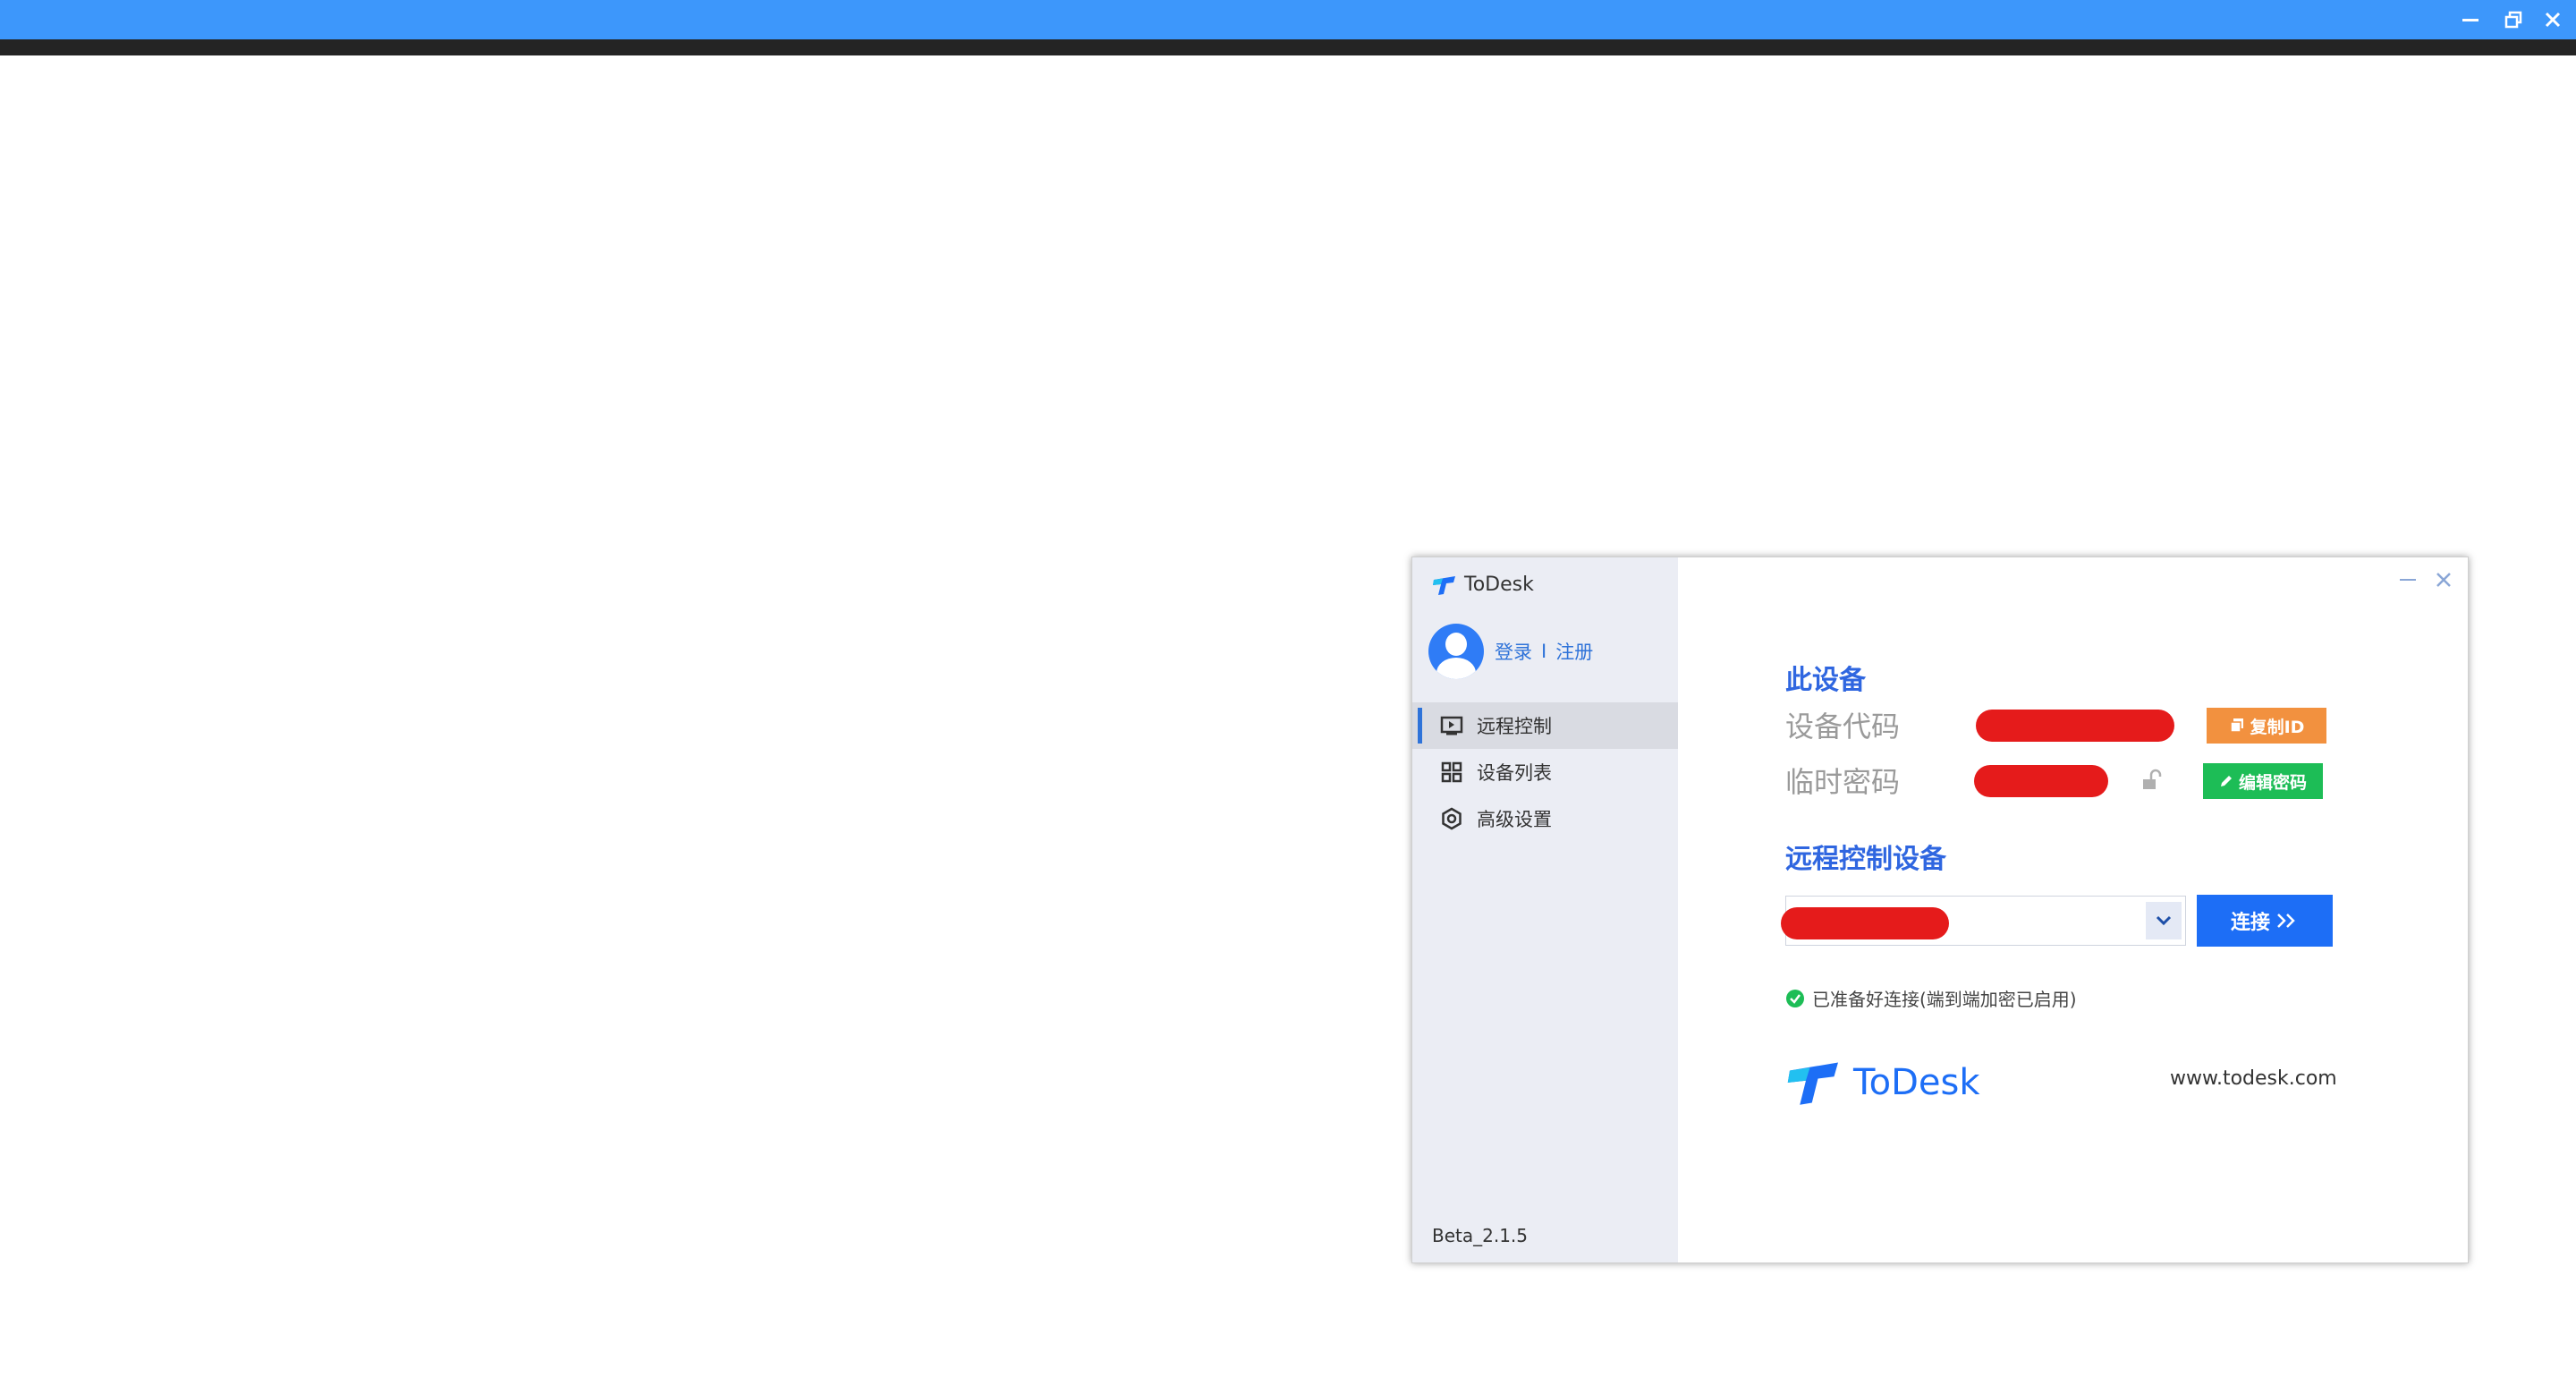 This screenshot has height=1394, width=2576. I want to click on remote-control-title: 远程控制设备, so click(1865, 859).